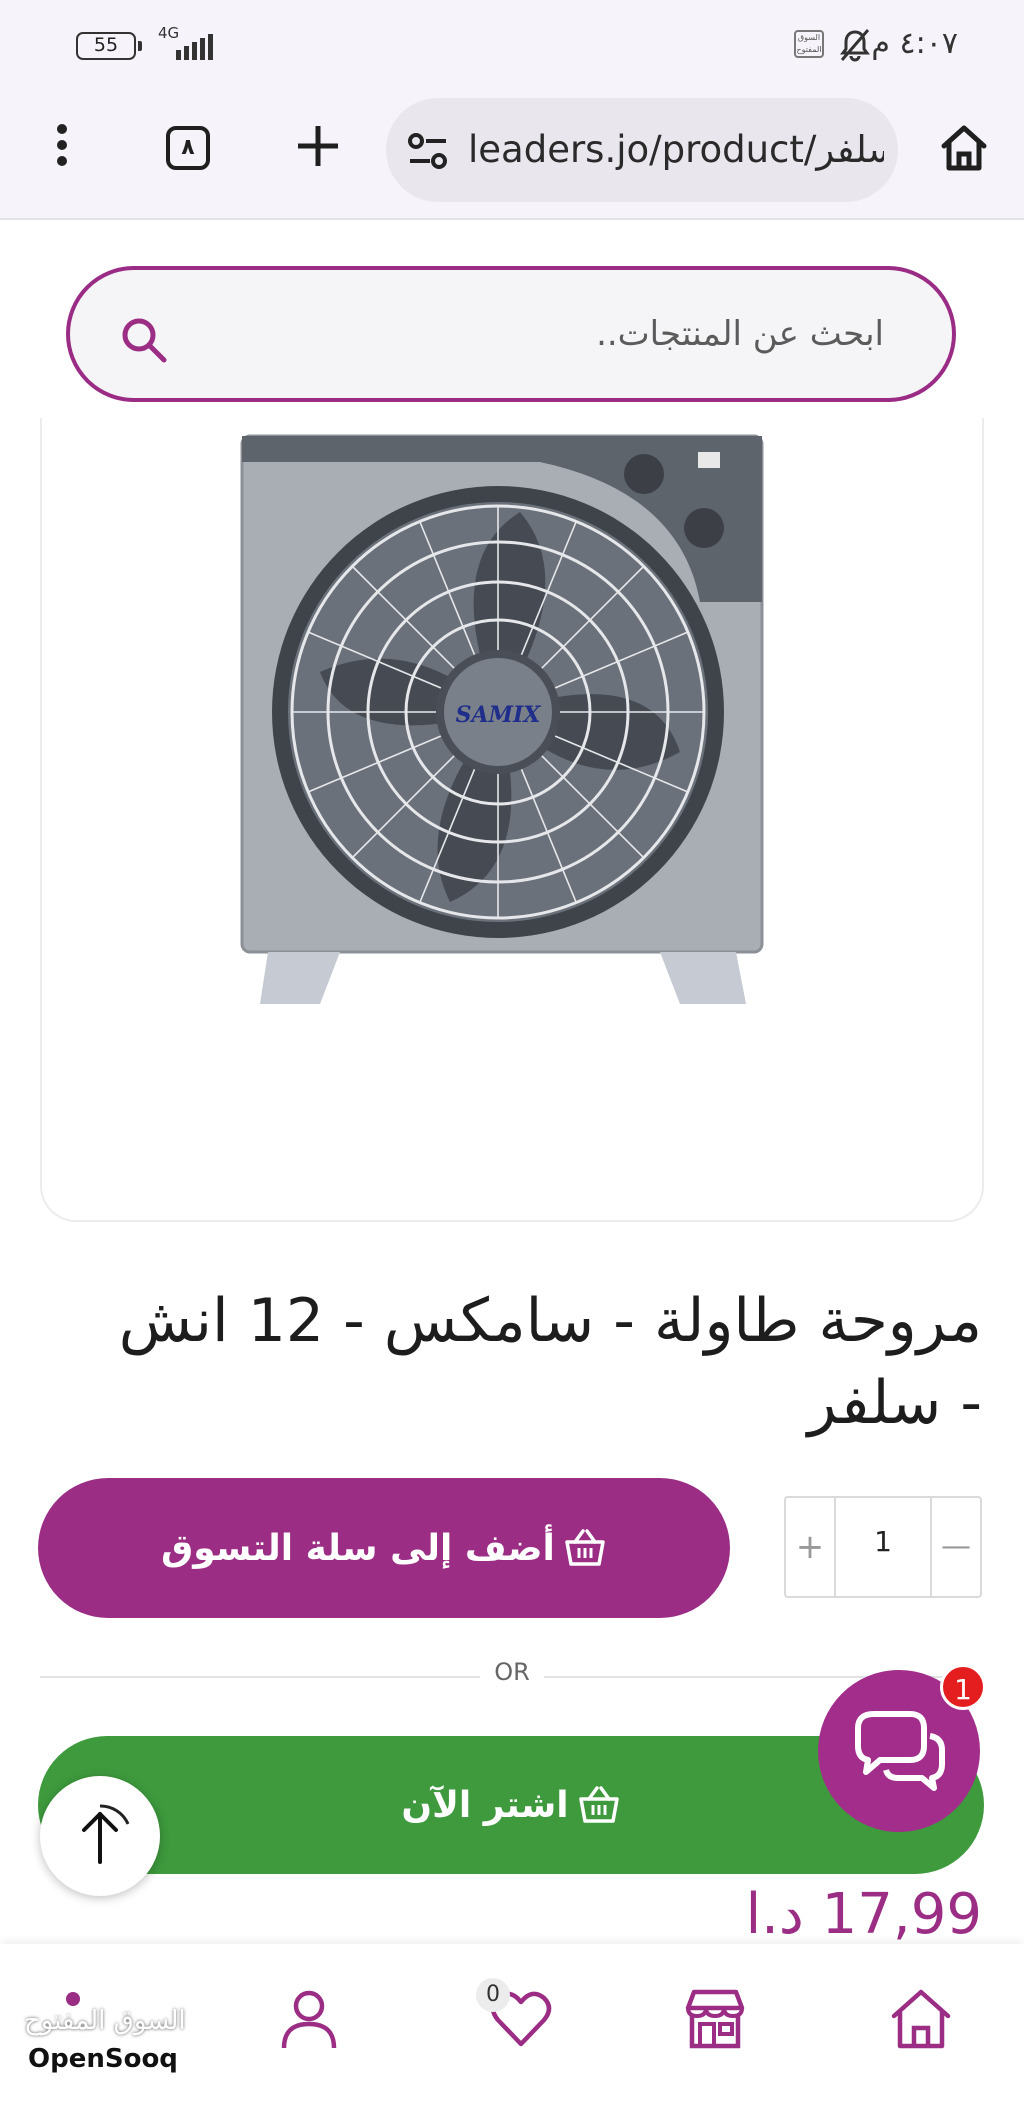 The image size is (1024, 2107). I want to click on product-price: 17,99 د.ا, so click(863, 1914).